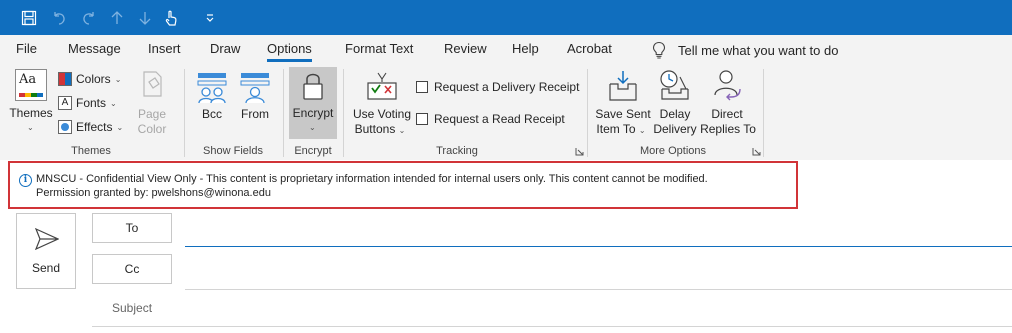 The image size is (1012, 333). What do you see at coordinates (211, 114) in the screenshot?
I see `bcc-label: Bcc` at bounding box center [211, 114].